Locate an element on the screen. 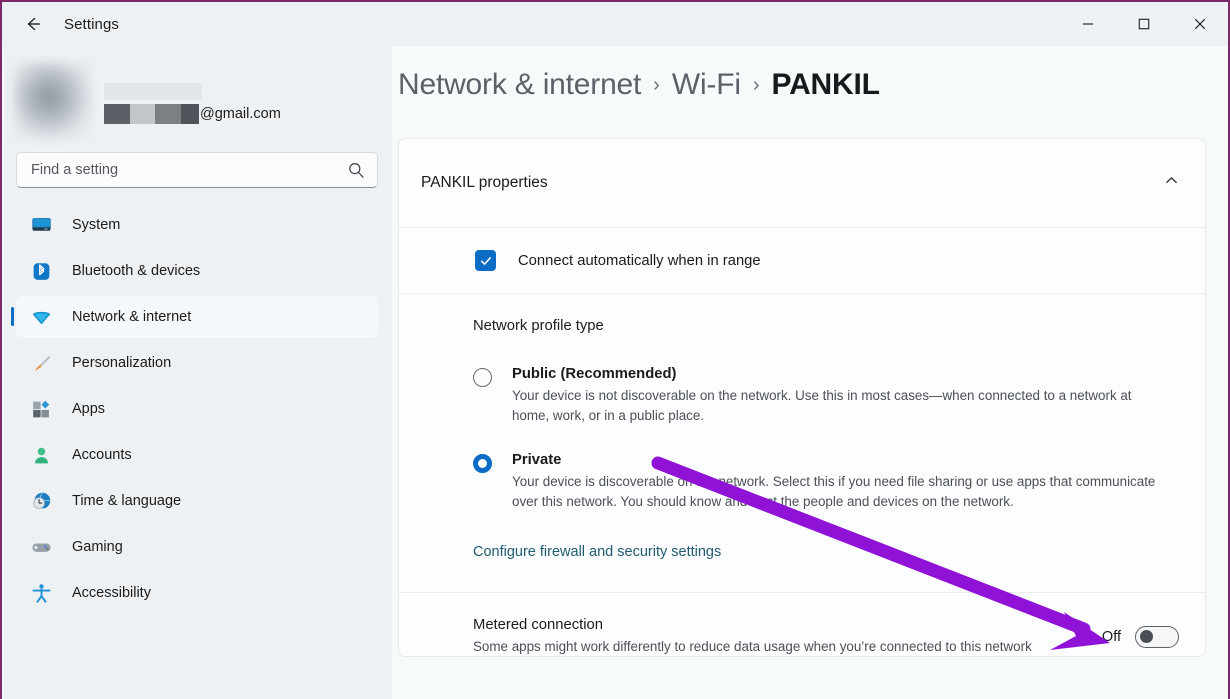 The width and height of the screenshot is (1230, 699). radio-private is located at coordinates (482, 463).